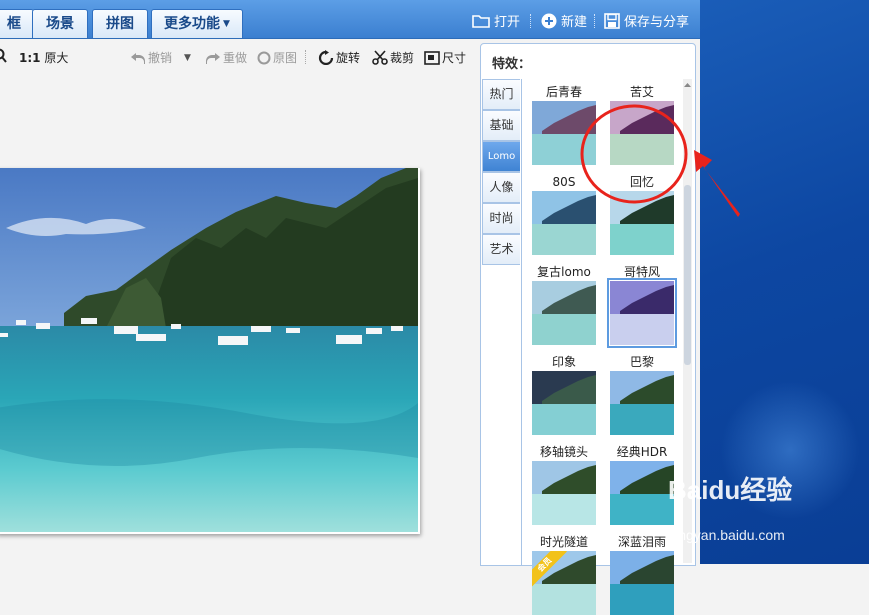 The image size is (869, 615). I want to click on scroll-up-arrow-icon, so click(687, 84).